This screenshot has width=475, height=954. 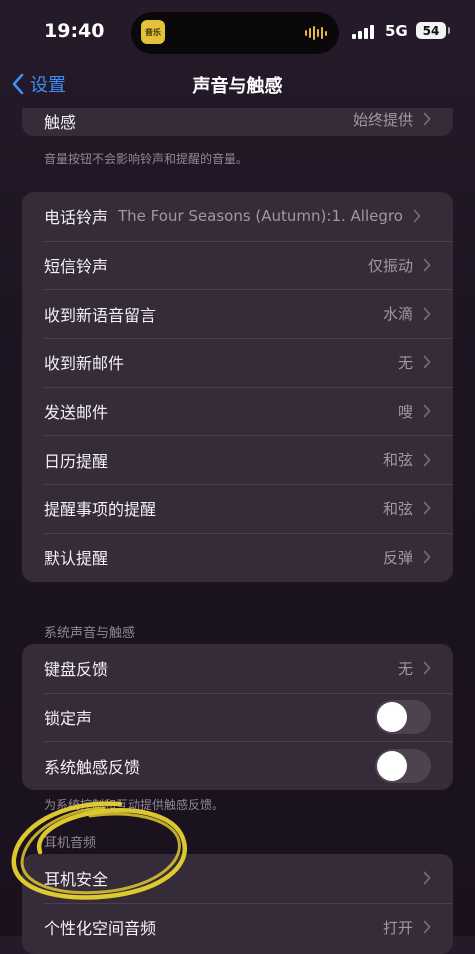 I want to click on status-bar: 19:40 音乐 5G 54, so click(x=237, y=32).